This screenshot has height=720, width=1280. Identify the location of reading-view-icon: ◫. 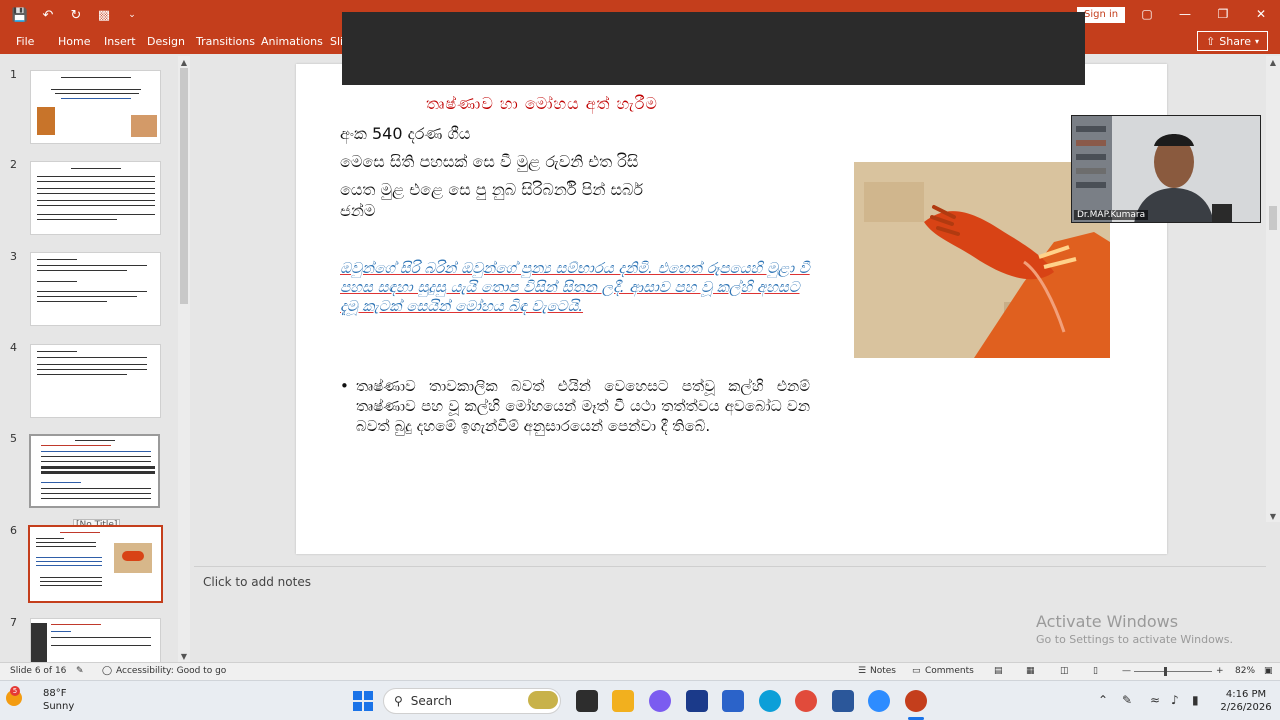
(1064, 671).